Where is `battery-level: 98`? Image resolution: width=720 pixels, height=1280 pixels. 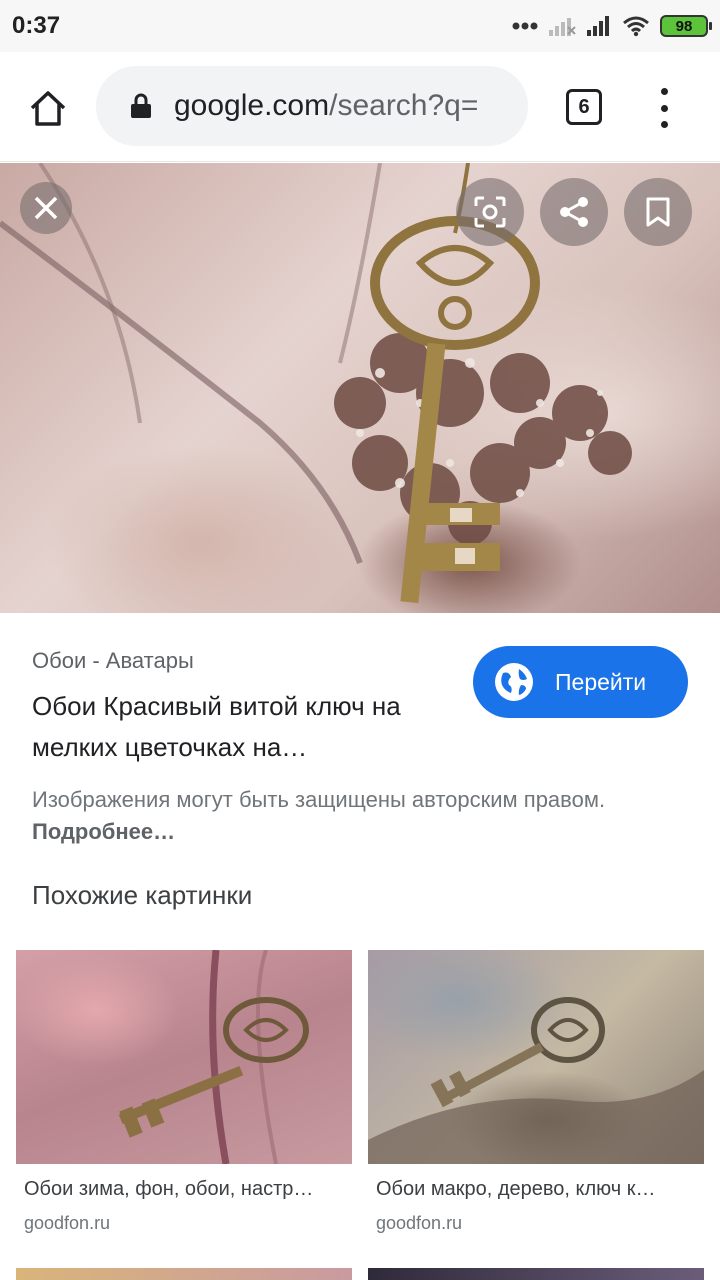 battery-level: 98 is located at coordinates (684, 26).